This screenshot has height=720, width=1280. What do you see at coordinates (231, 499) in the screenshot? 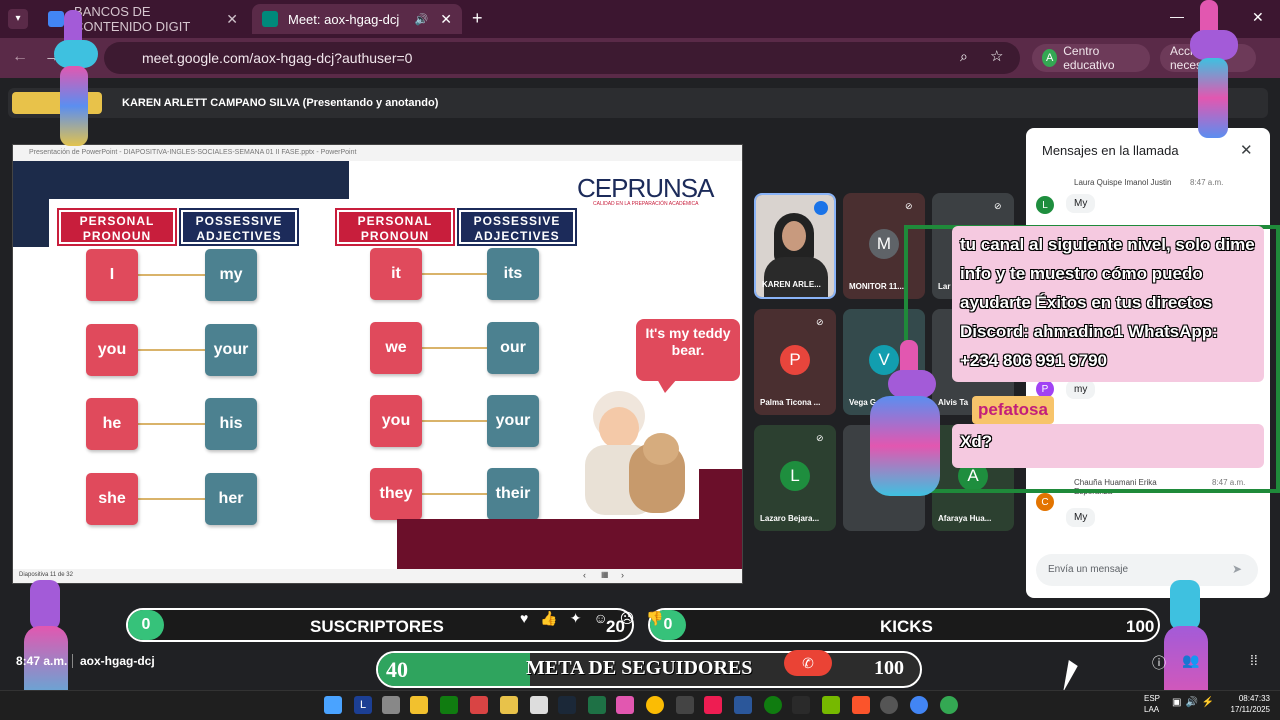
I see `adjective-box: her` at bounding box center [231, 499].